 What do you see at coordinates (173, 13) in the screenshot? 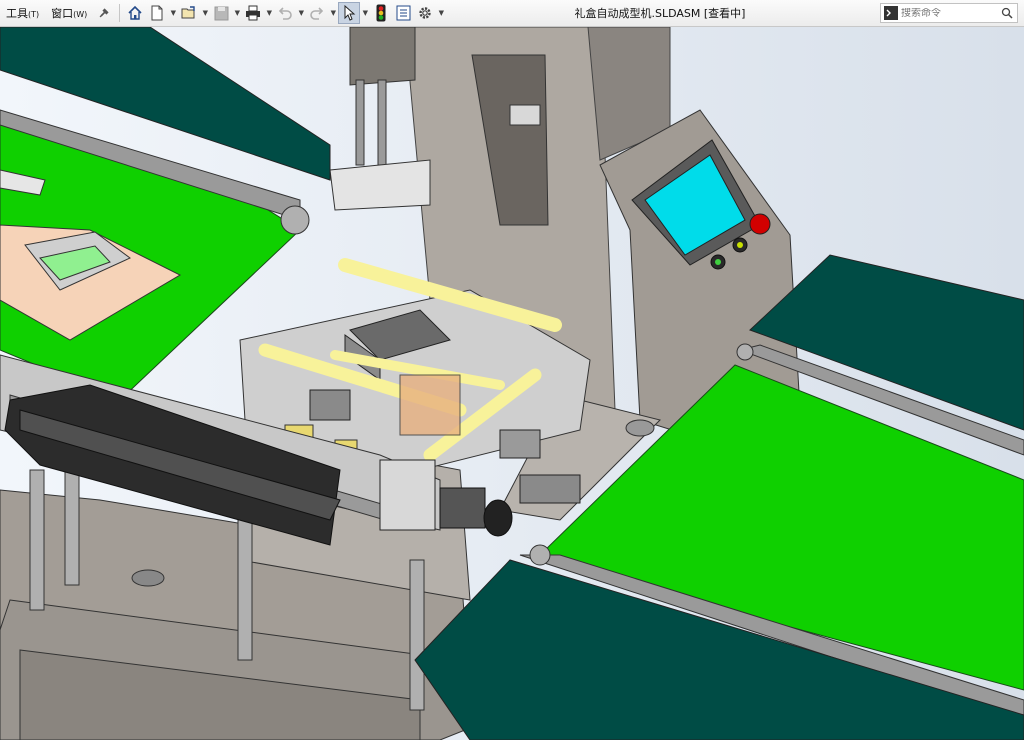
I see `new-file-dropdown-icon: ▼` at bounding box center [173, 13].